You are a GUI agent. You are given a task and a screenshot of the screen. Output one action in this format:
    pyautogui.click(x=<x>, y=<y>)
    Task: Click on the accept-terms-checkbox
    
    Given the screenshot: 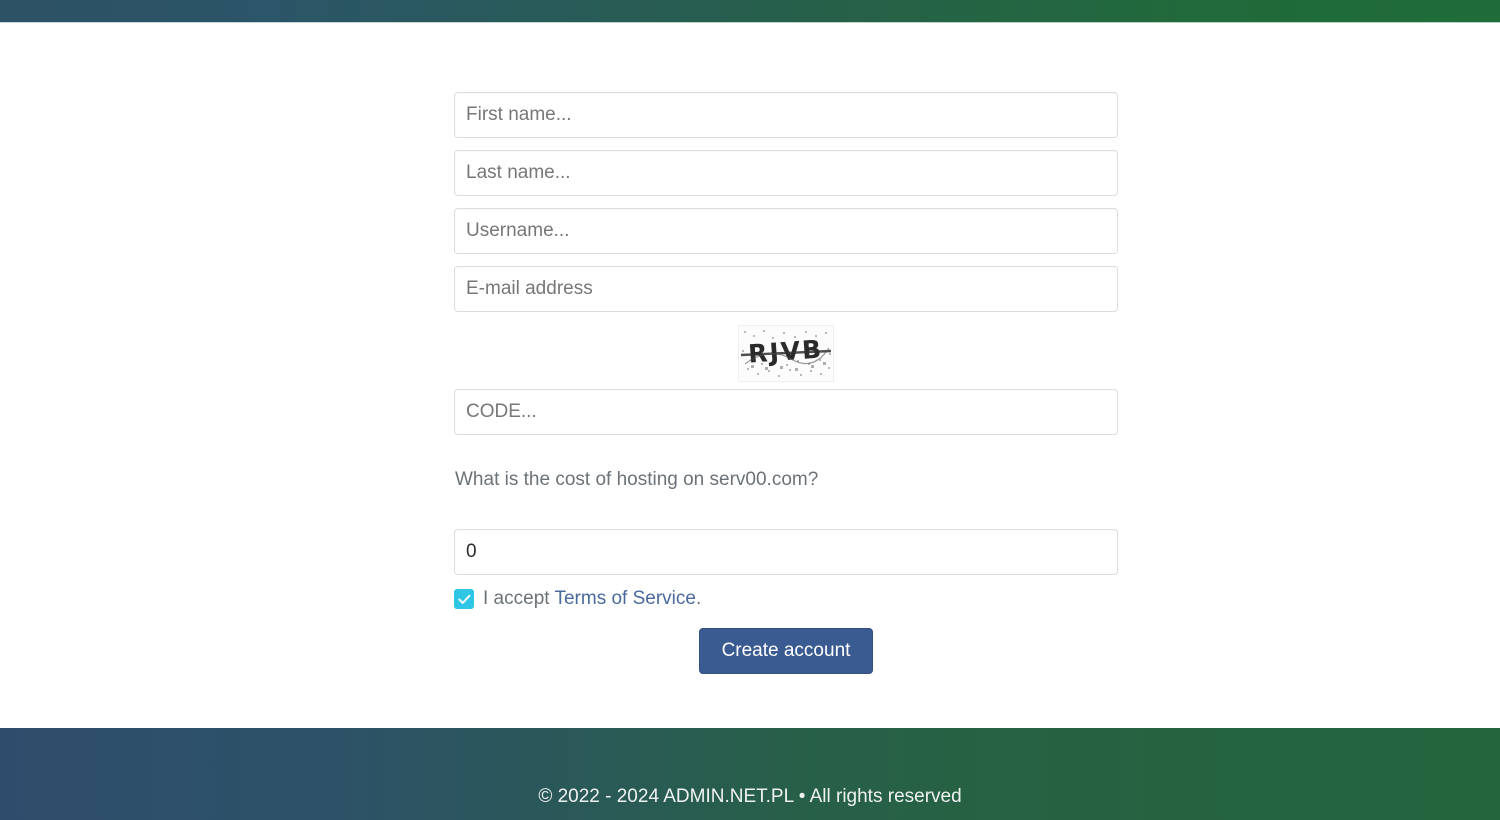 What is the action you would take?
    pyautogui.click(x=464, y=599)
    